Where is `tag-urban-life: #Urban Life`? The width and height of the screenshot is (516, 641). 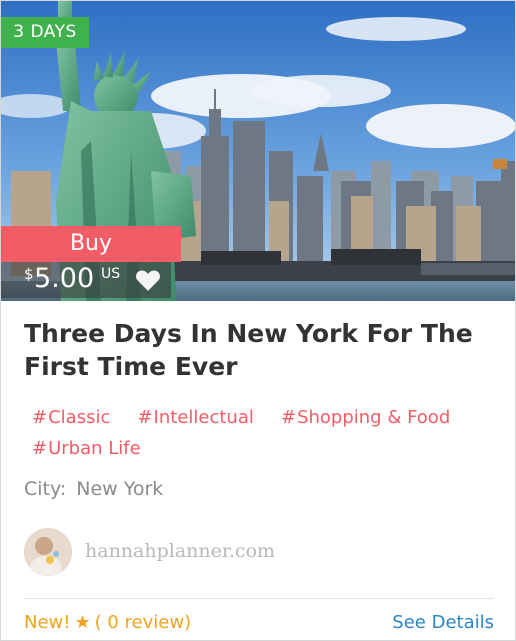 tag-urban-life: #Urban Life is located at coordinates (86, 448).